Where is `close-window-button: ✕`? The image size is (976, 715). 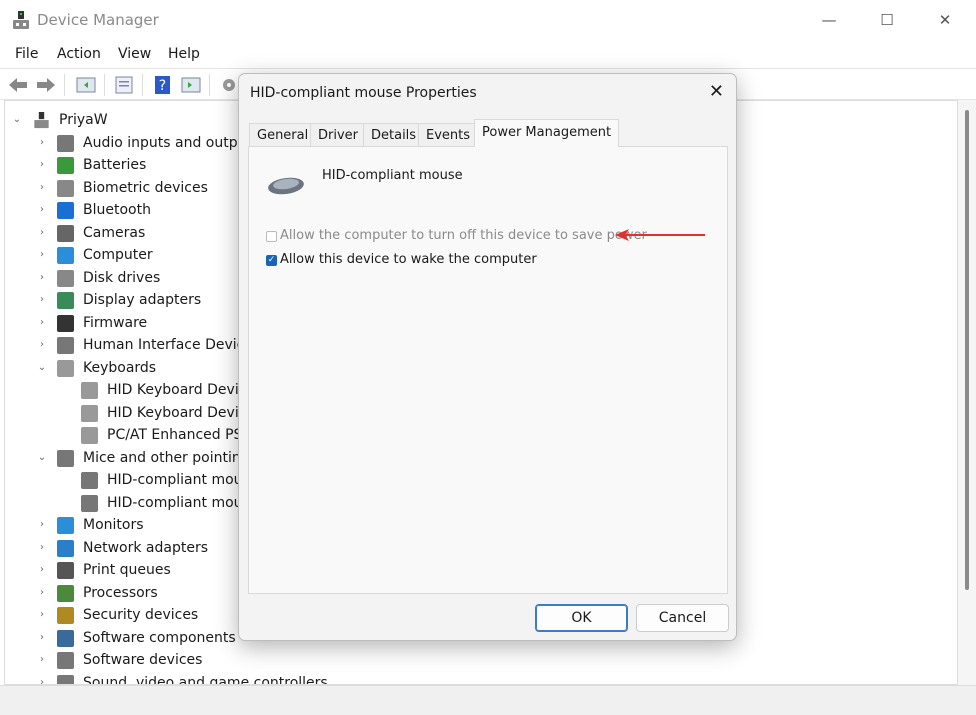 close-window-button: ✕ is located at coordinates (945, 20).